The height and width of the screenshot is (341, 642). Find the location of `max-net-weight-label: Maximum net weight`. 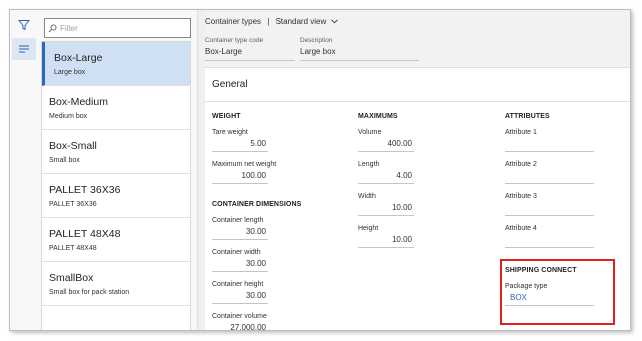

max-net-weight-label: Maximum net weight is located at coordinates (244, 164).